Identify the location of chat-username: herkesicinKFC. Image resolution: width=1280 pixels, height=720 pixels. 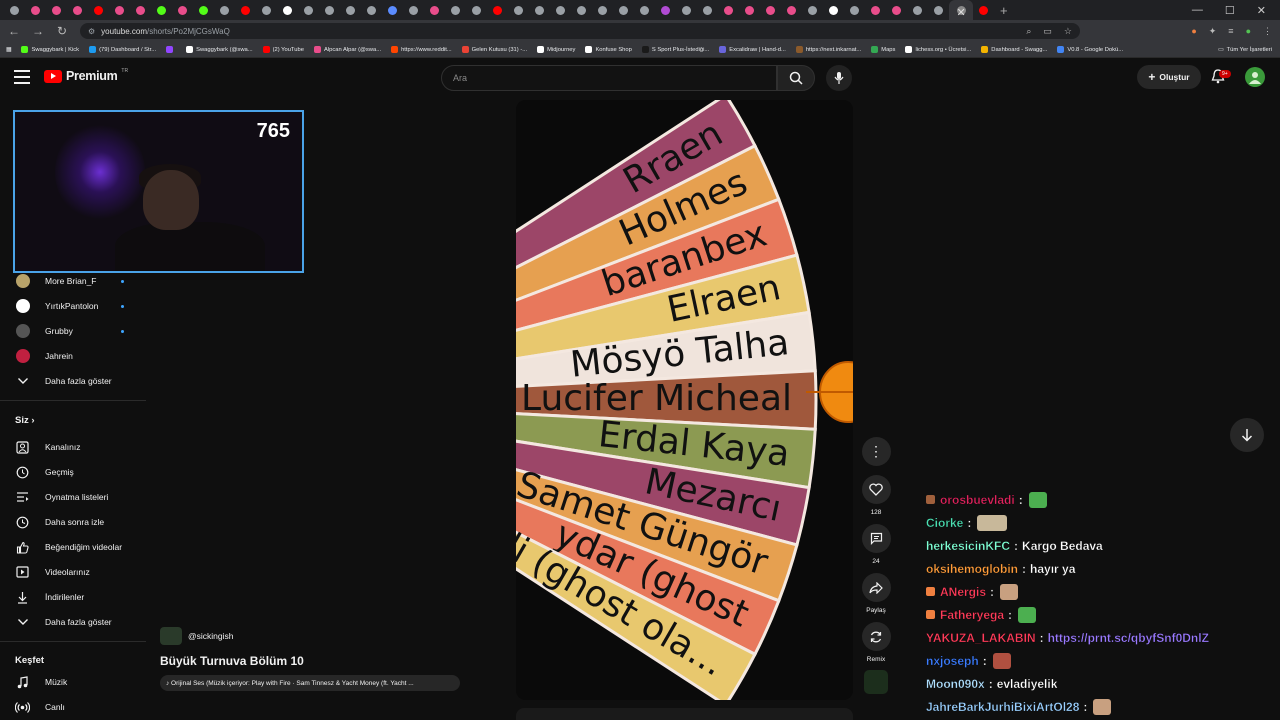
(968, 545).